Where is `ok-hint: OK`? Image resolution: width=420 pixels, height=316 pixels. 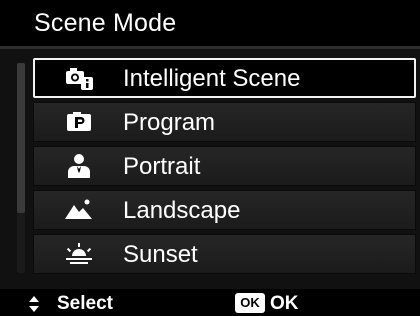 ok-hint: OK is located at coordinates (284, 303).